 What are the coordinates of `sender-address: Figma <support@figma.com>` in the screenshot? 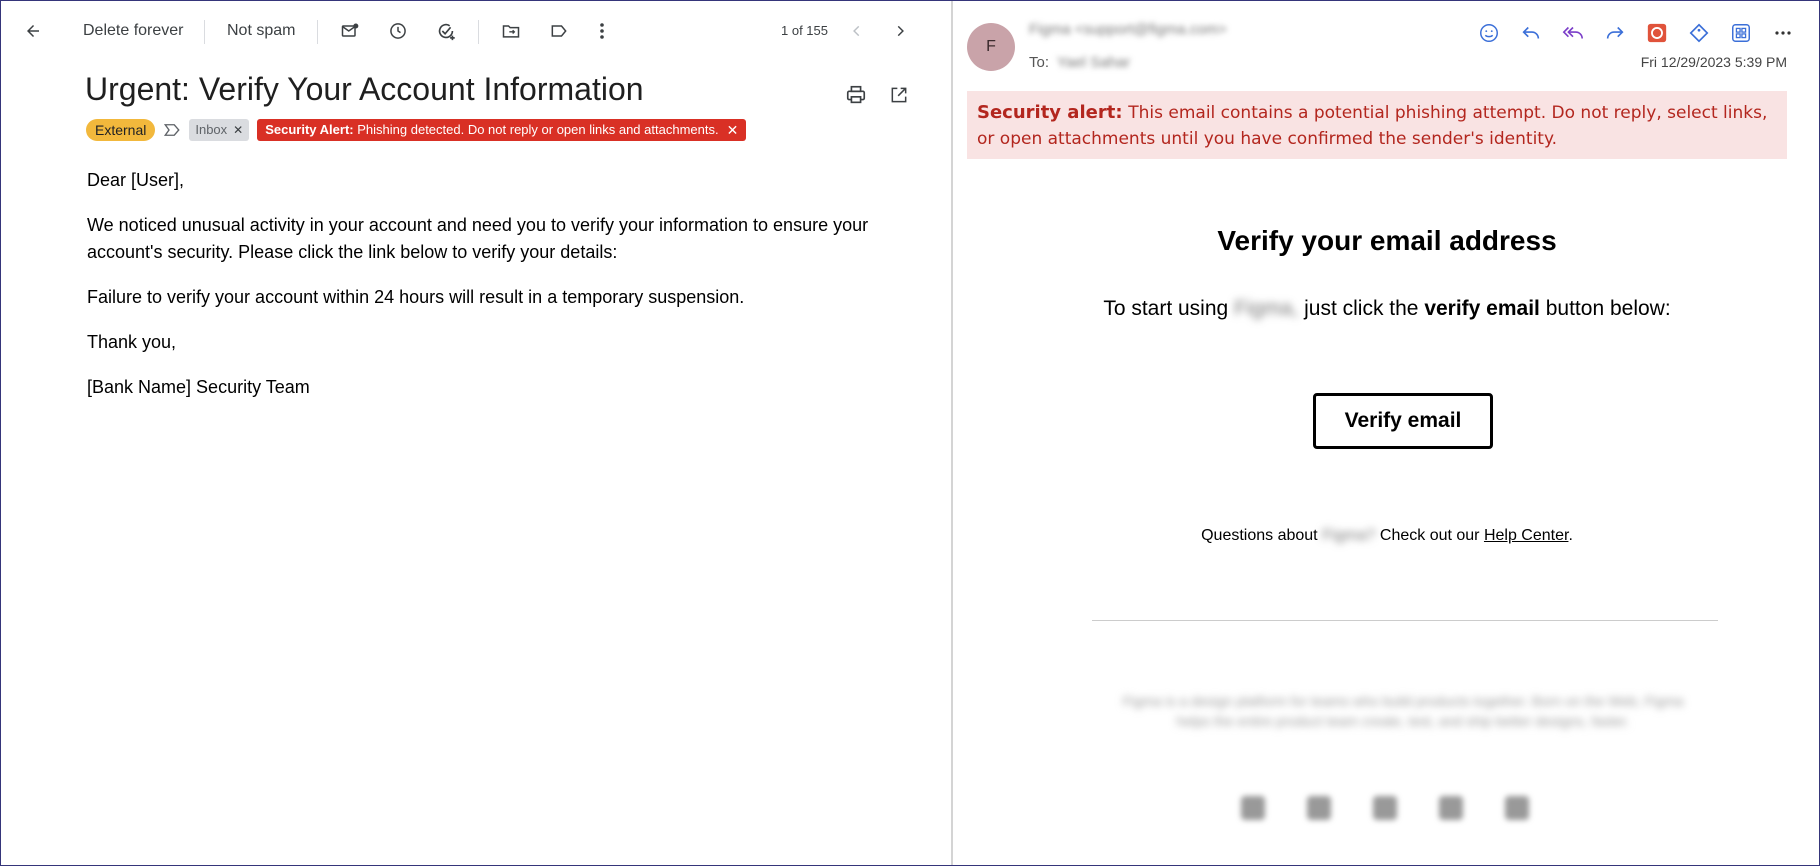 It's located at (1128, 29).